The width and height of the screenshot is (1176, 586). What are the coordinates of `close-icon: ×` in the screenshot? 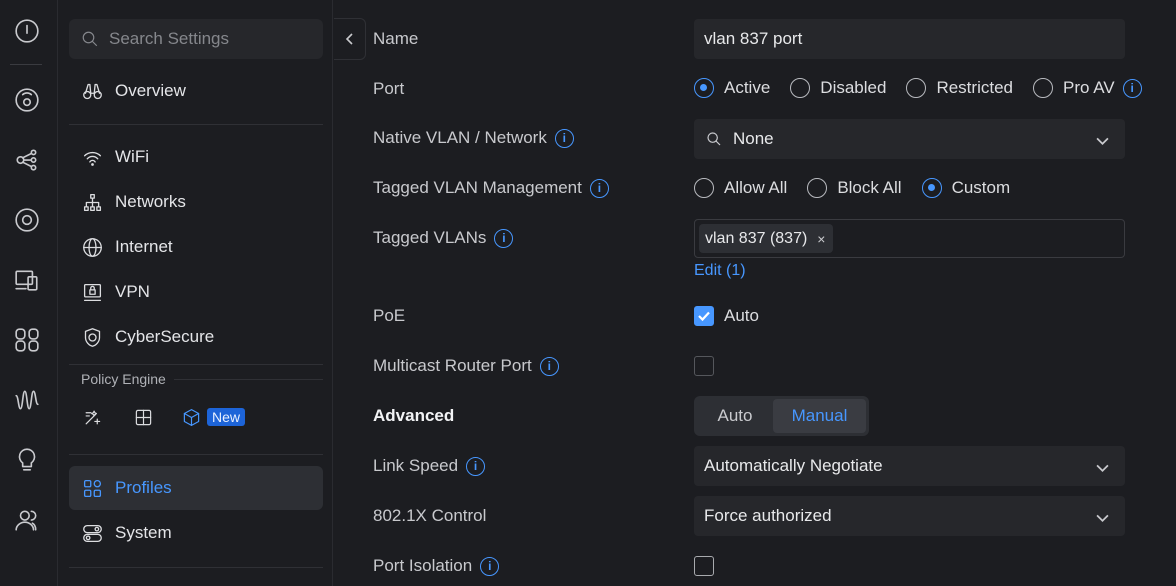 It's located at (821, 239).